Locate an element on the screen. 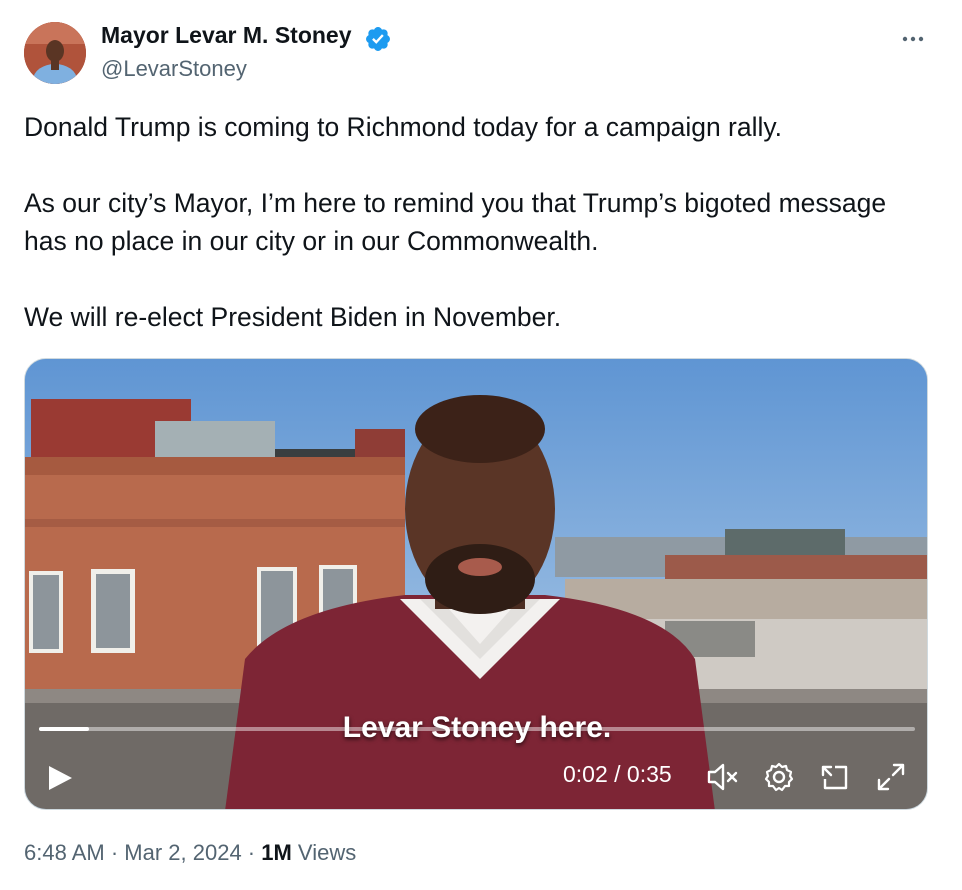 The image size is (962, 890). settings-gear-icon is located at coordinates (779, 777).